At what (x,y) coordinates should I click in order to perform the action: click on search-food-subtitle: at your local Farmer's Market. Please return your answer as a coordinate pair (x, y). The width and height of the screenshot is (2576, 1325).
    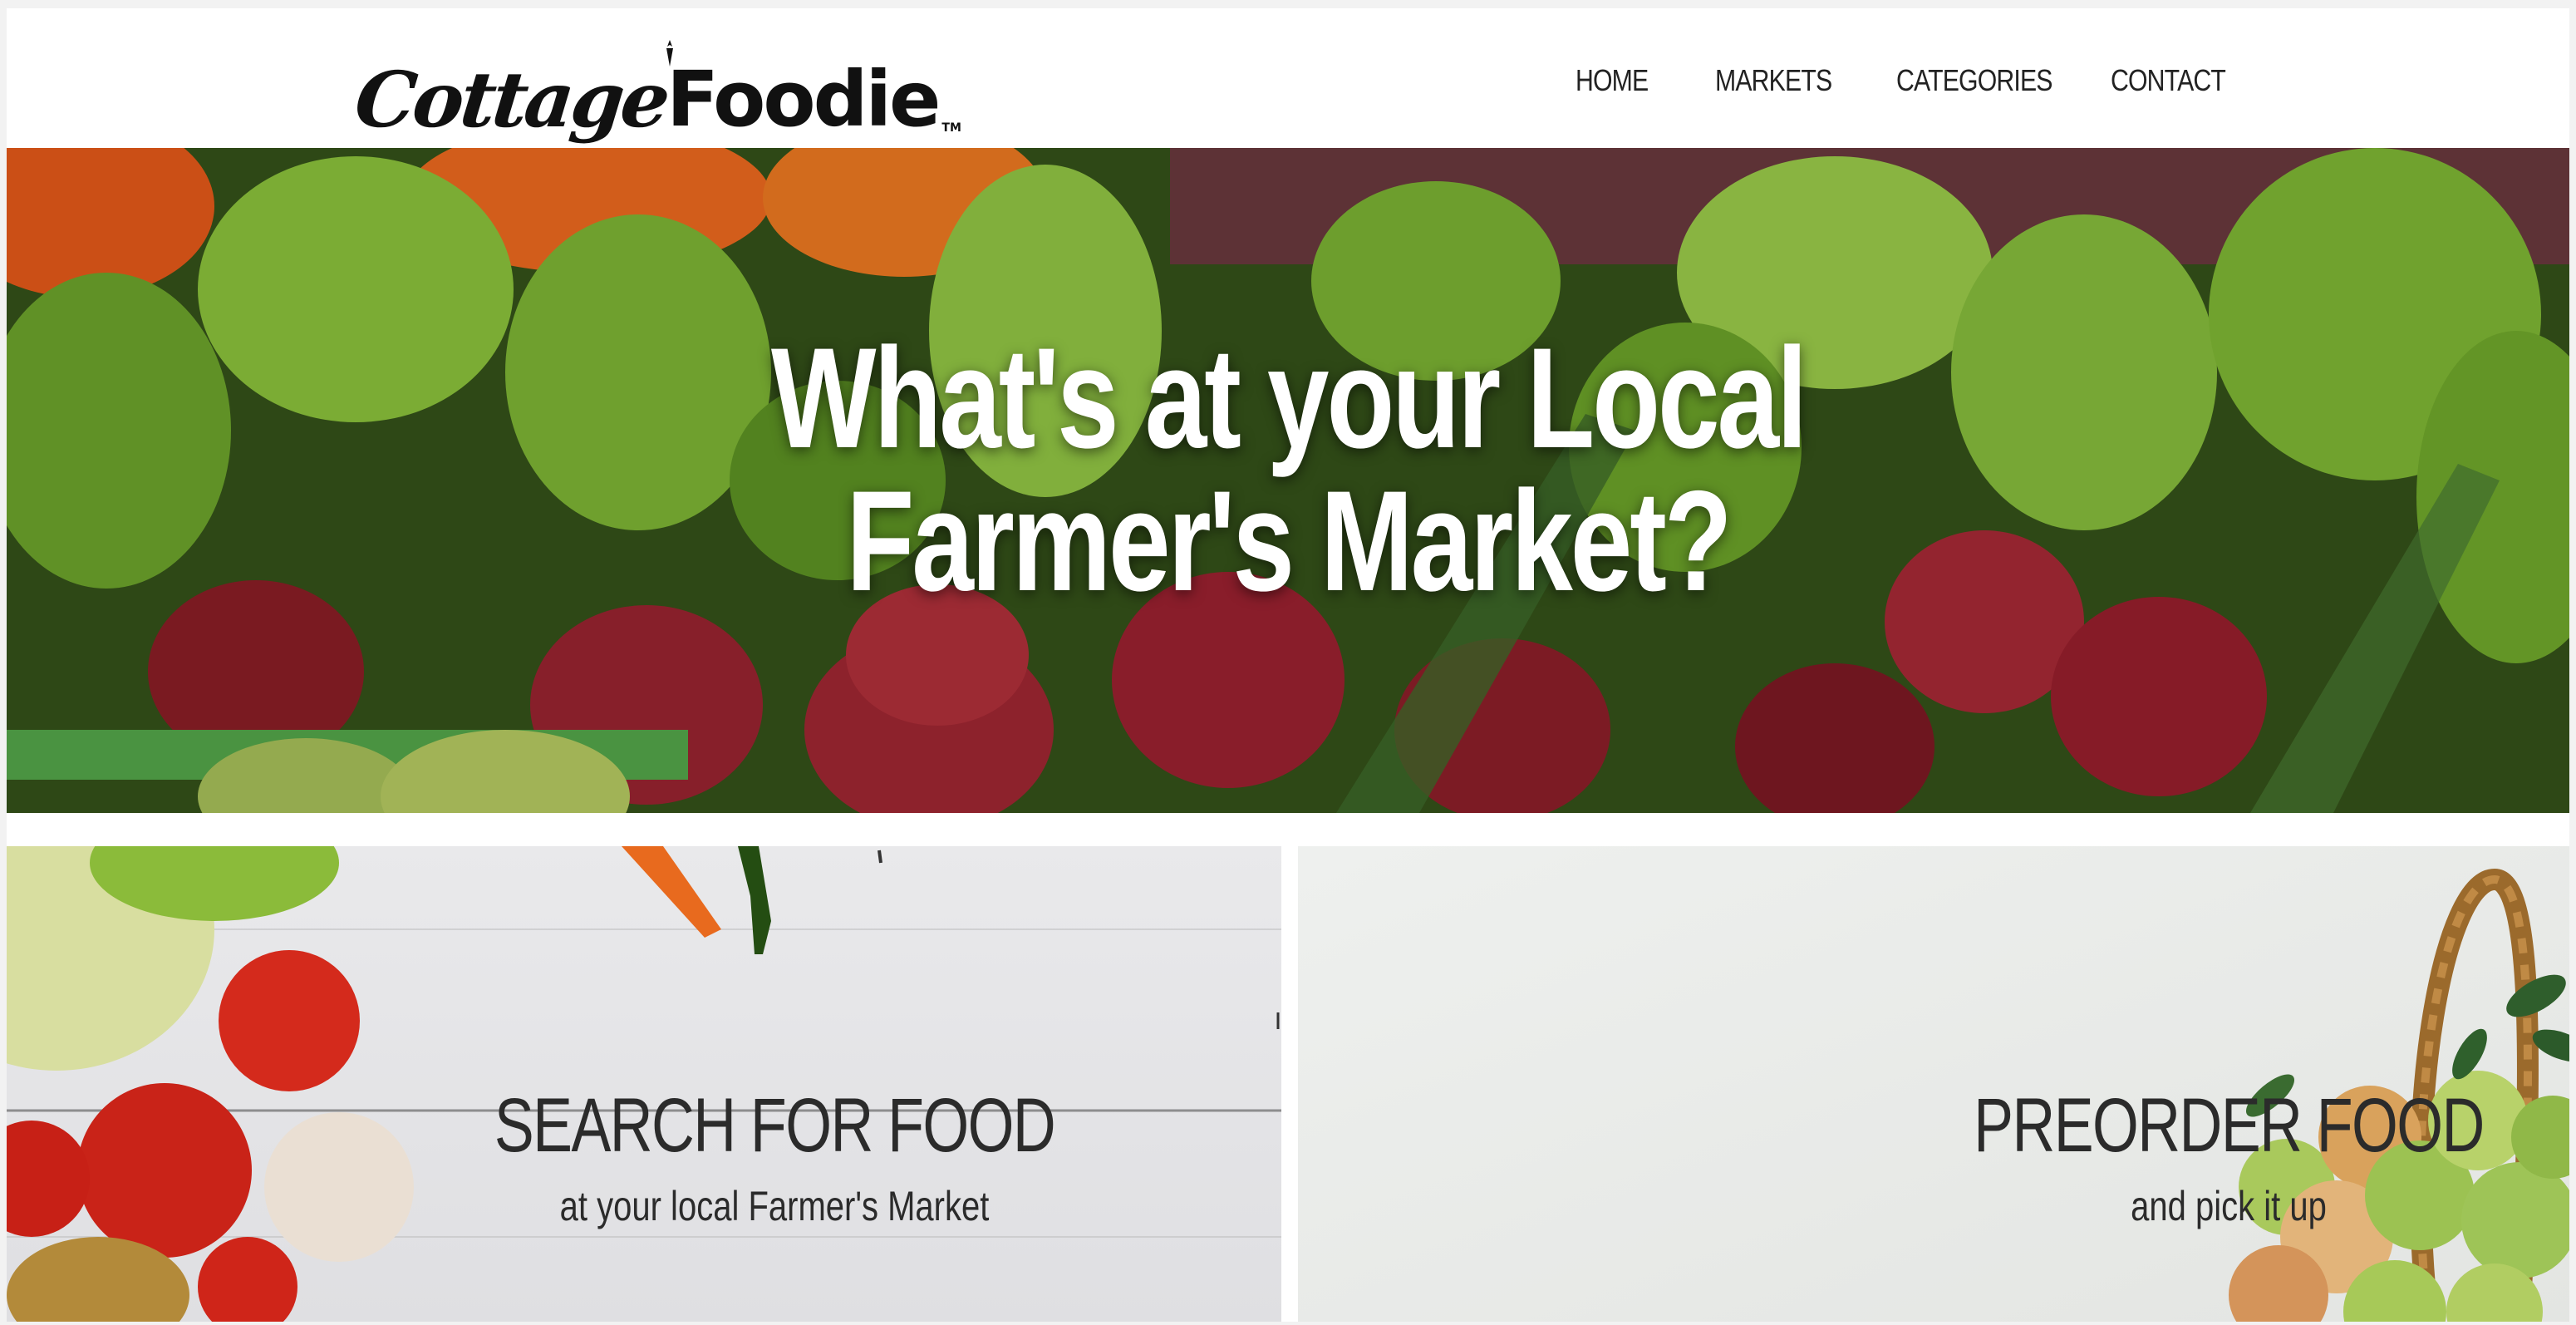
    Looking at the image, I should click on (774, 1206).